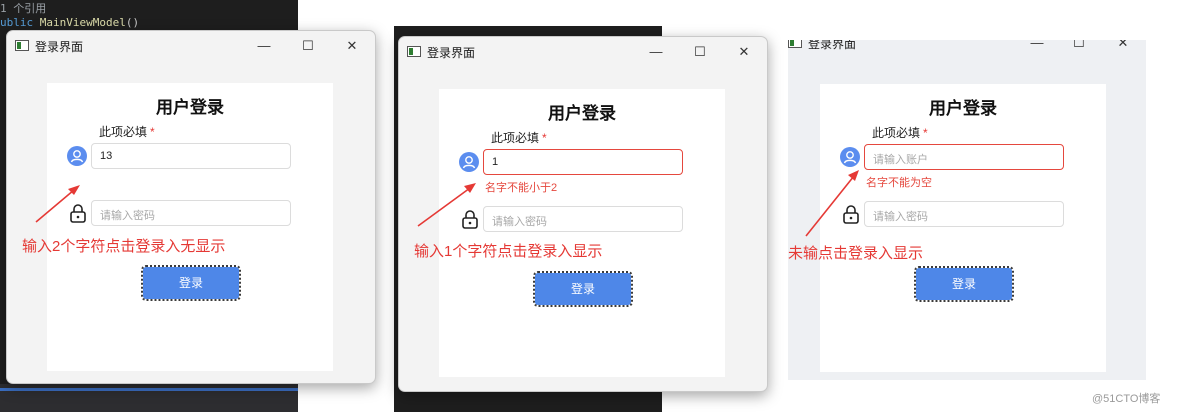  I want to click on username-input: 13, so click(191, 156).